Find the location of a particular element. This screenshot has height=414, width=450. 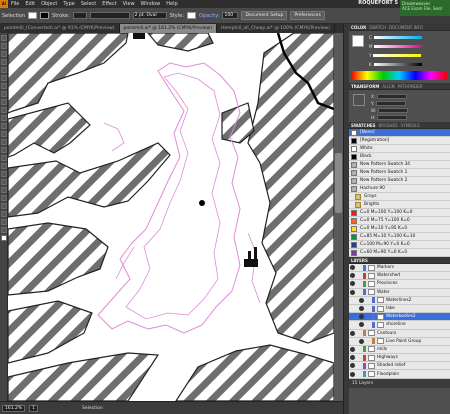

paintbrush-tool-icon is located at coordinates (4, 94).